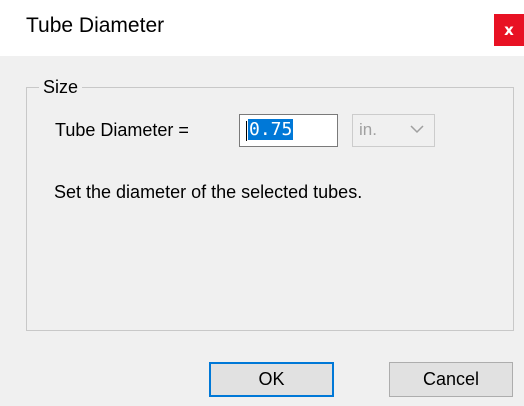 This screenshot has width=524, height=406. Describe the element at coordinates (208, 192) in the screenshot. I see `size-description: Set the diameter of the selected tubes.` at that location.